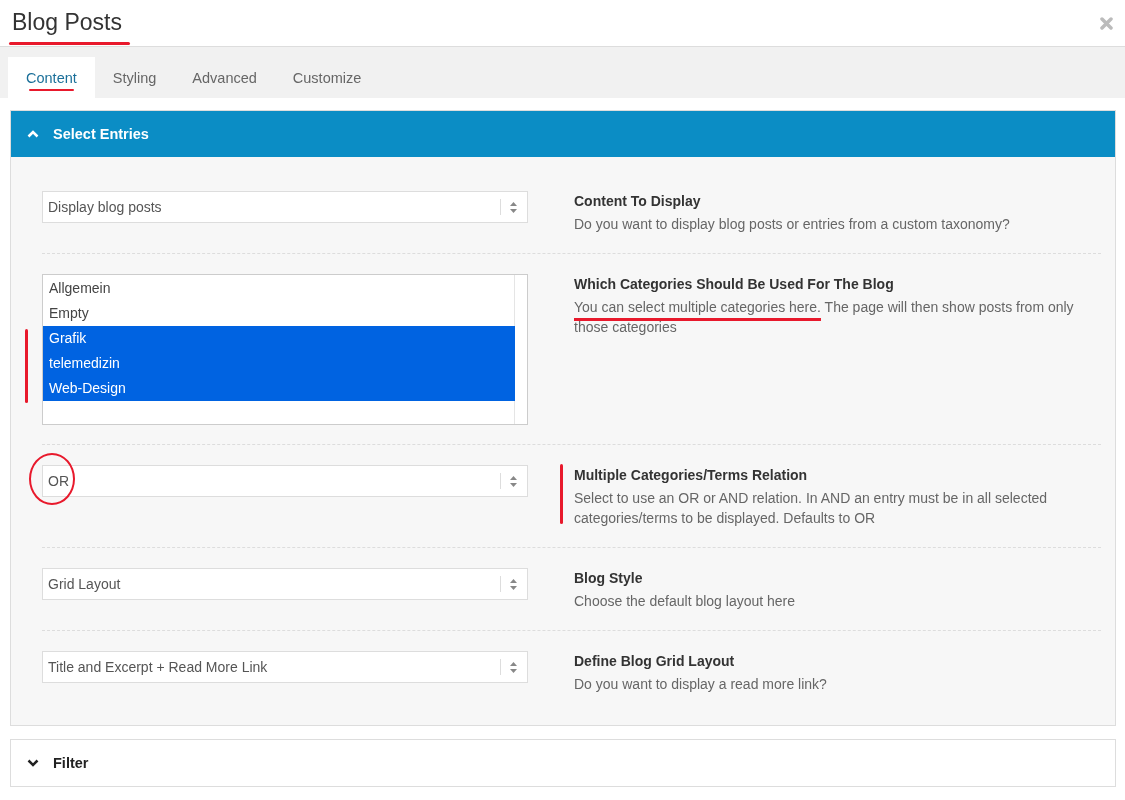 The width and height of the screenshot is (1125, 800). I want to click on tab: Styling, so click(134, 77).